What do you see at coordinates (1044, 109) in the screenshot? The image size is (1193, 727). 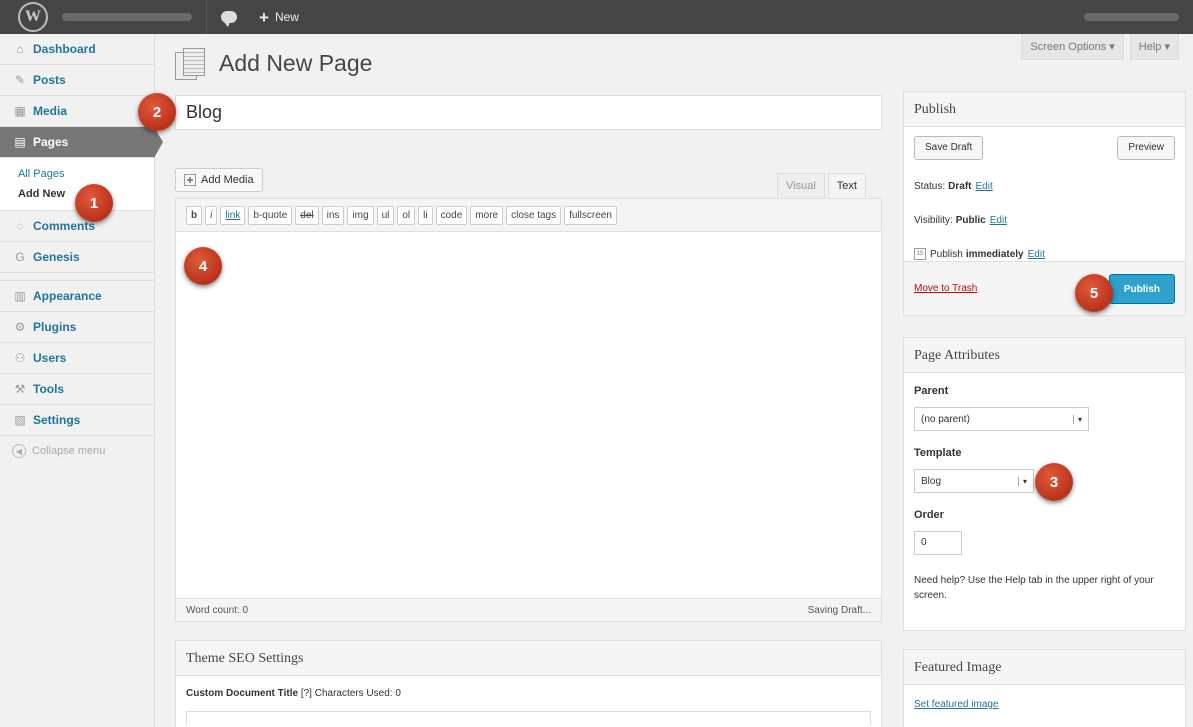 I see `publish-box-title: Publish` at bounding box center [1044, 109].